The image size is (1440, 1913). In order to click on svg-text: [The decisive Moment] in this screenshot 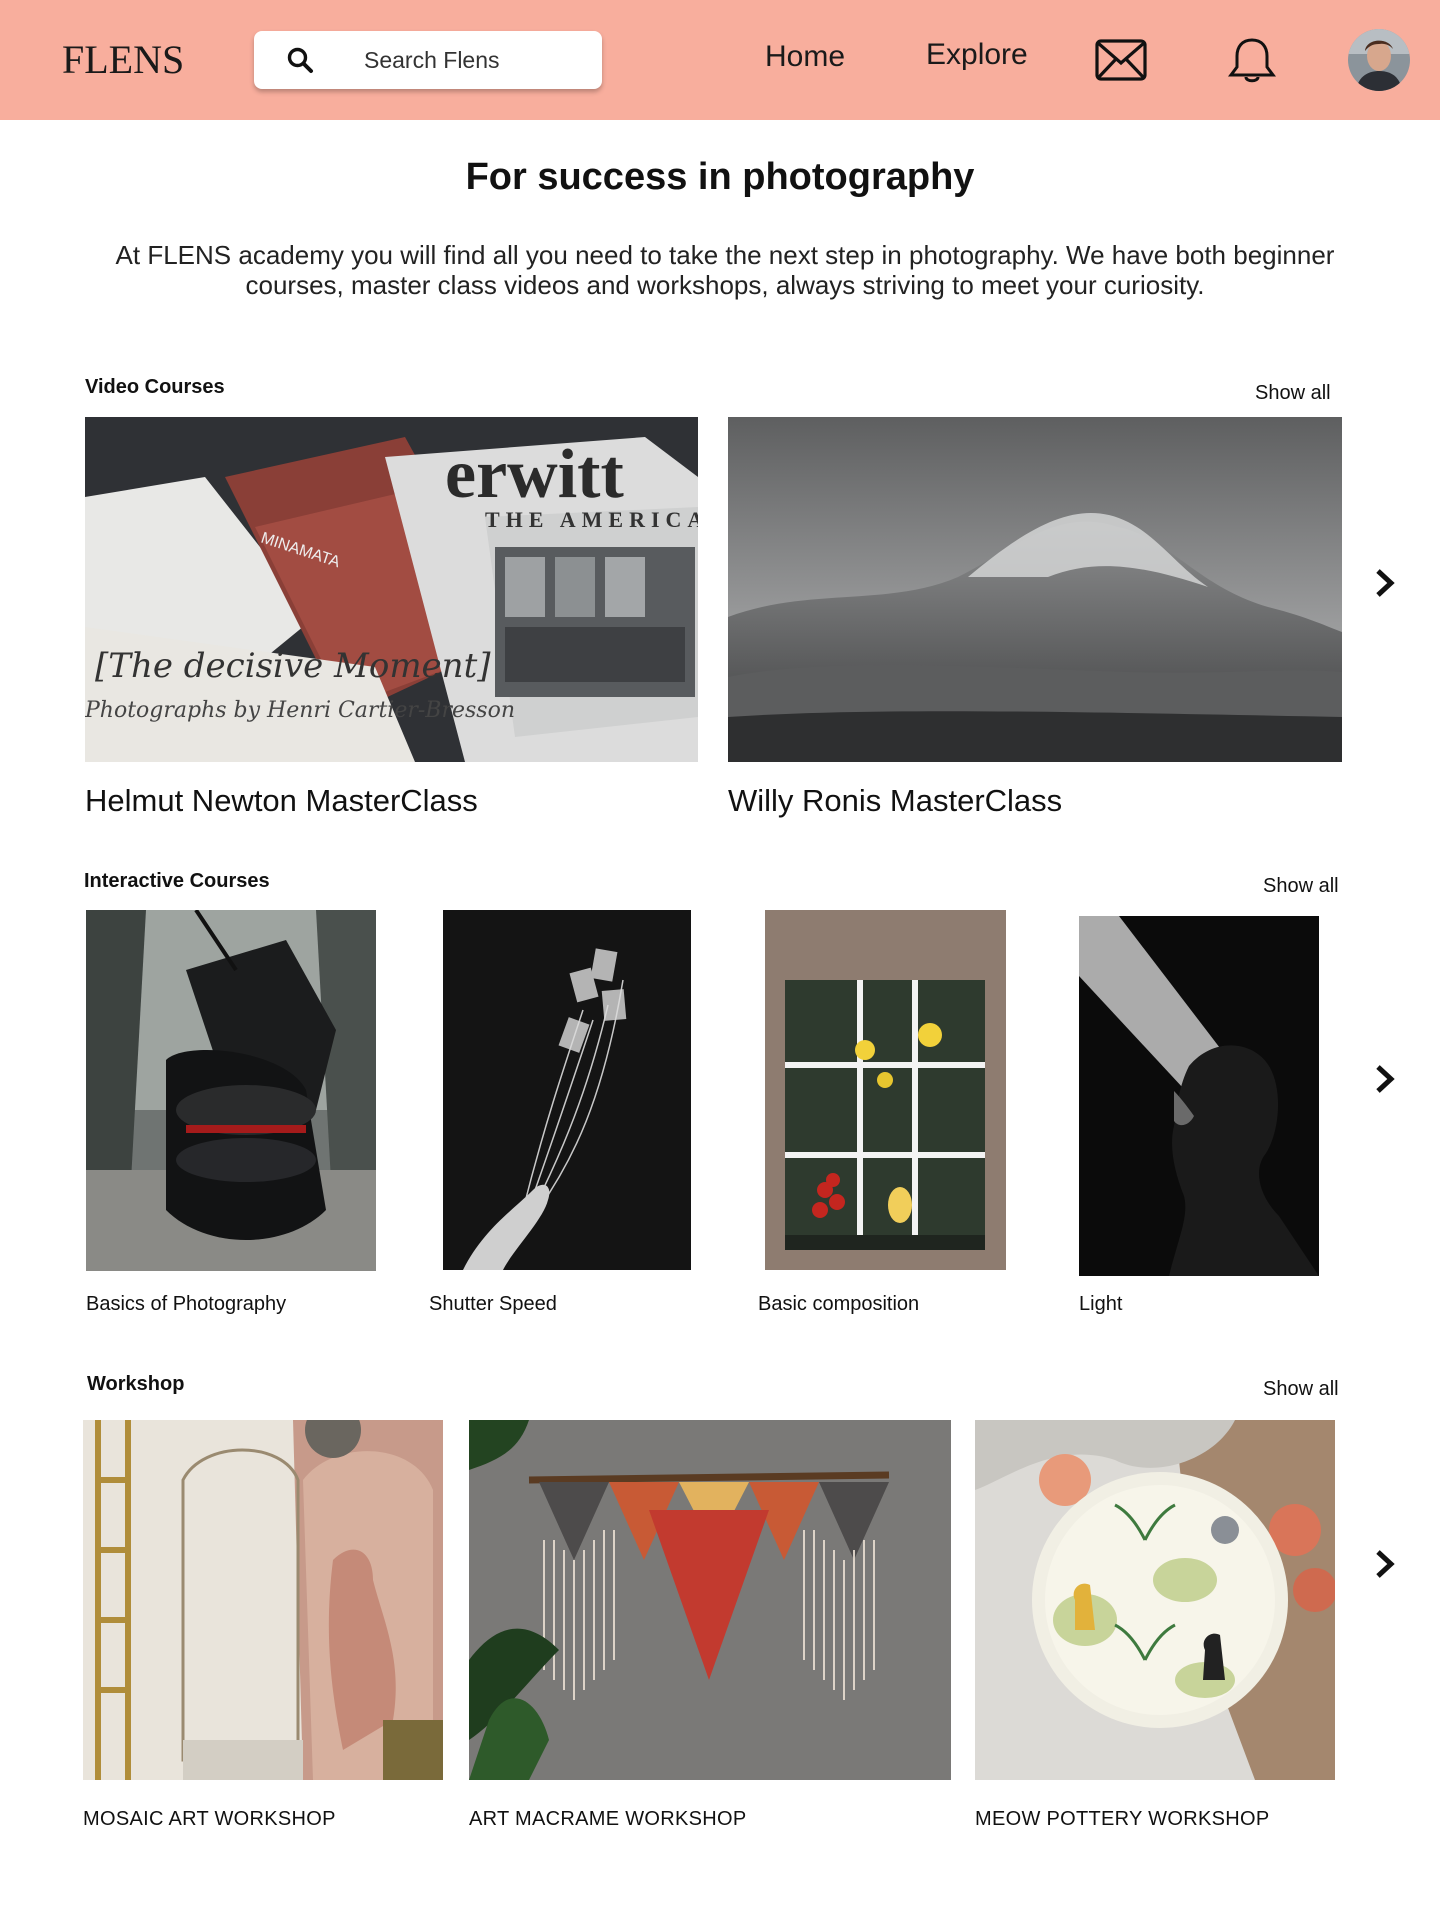, I will do `click(293, 666)`.